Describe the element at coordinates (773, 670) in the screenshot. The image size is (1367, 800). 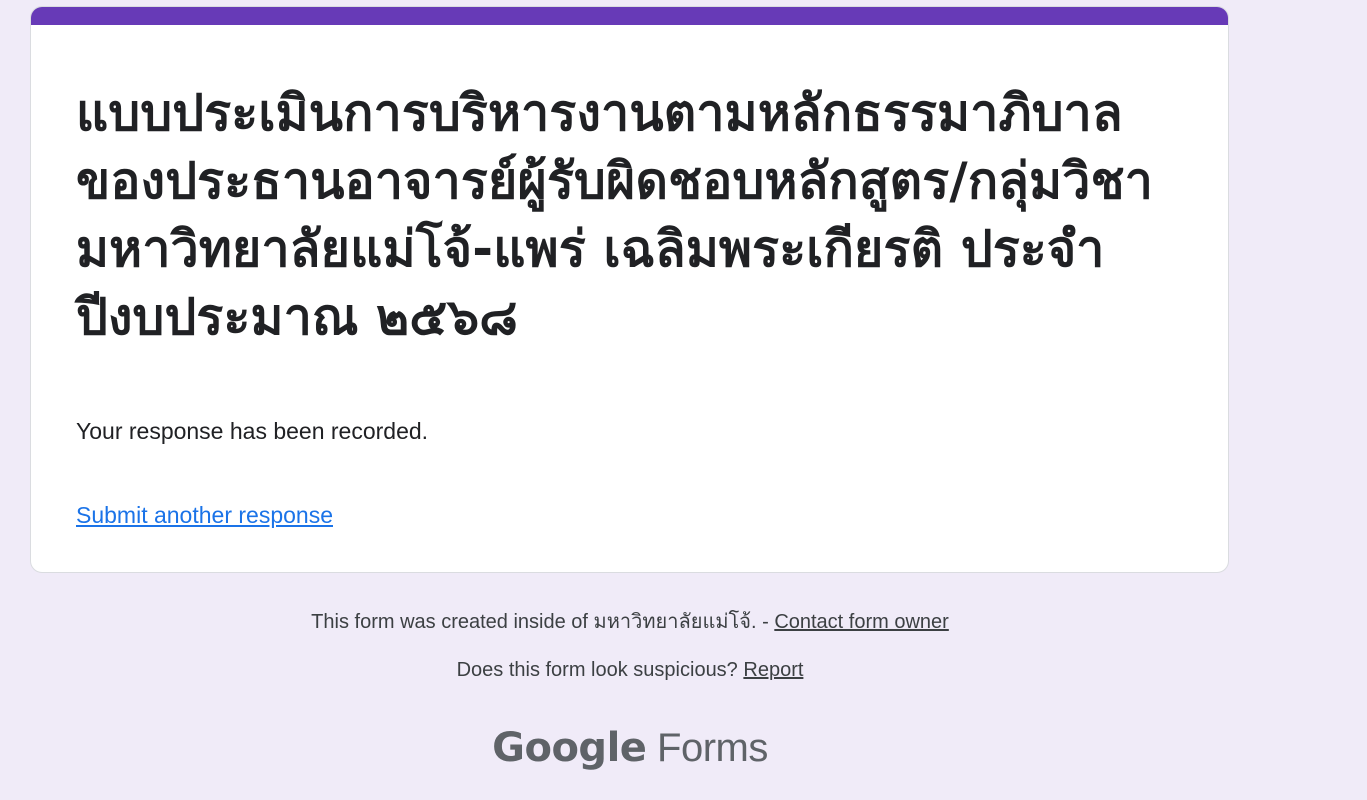
I see `report-link: Report` at that location.